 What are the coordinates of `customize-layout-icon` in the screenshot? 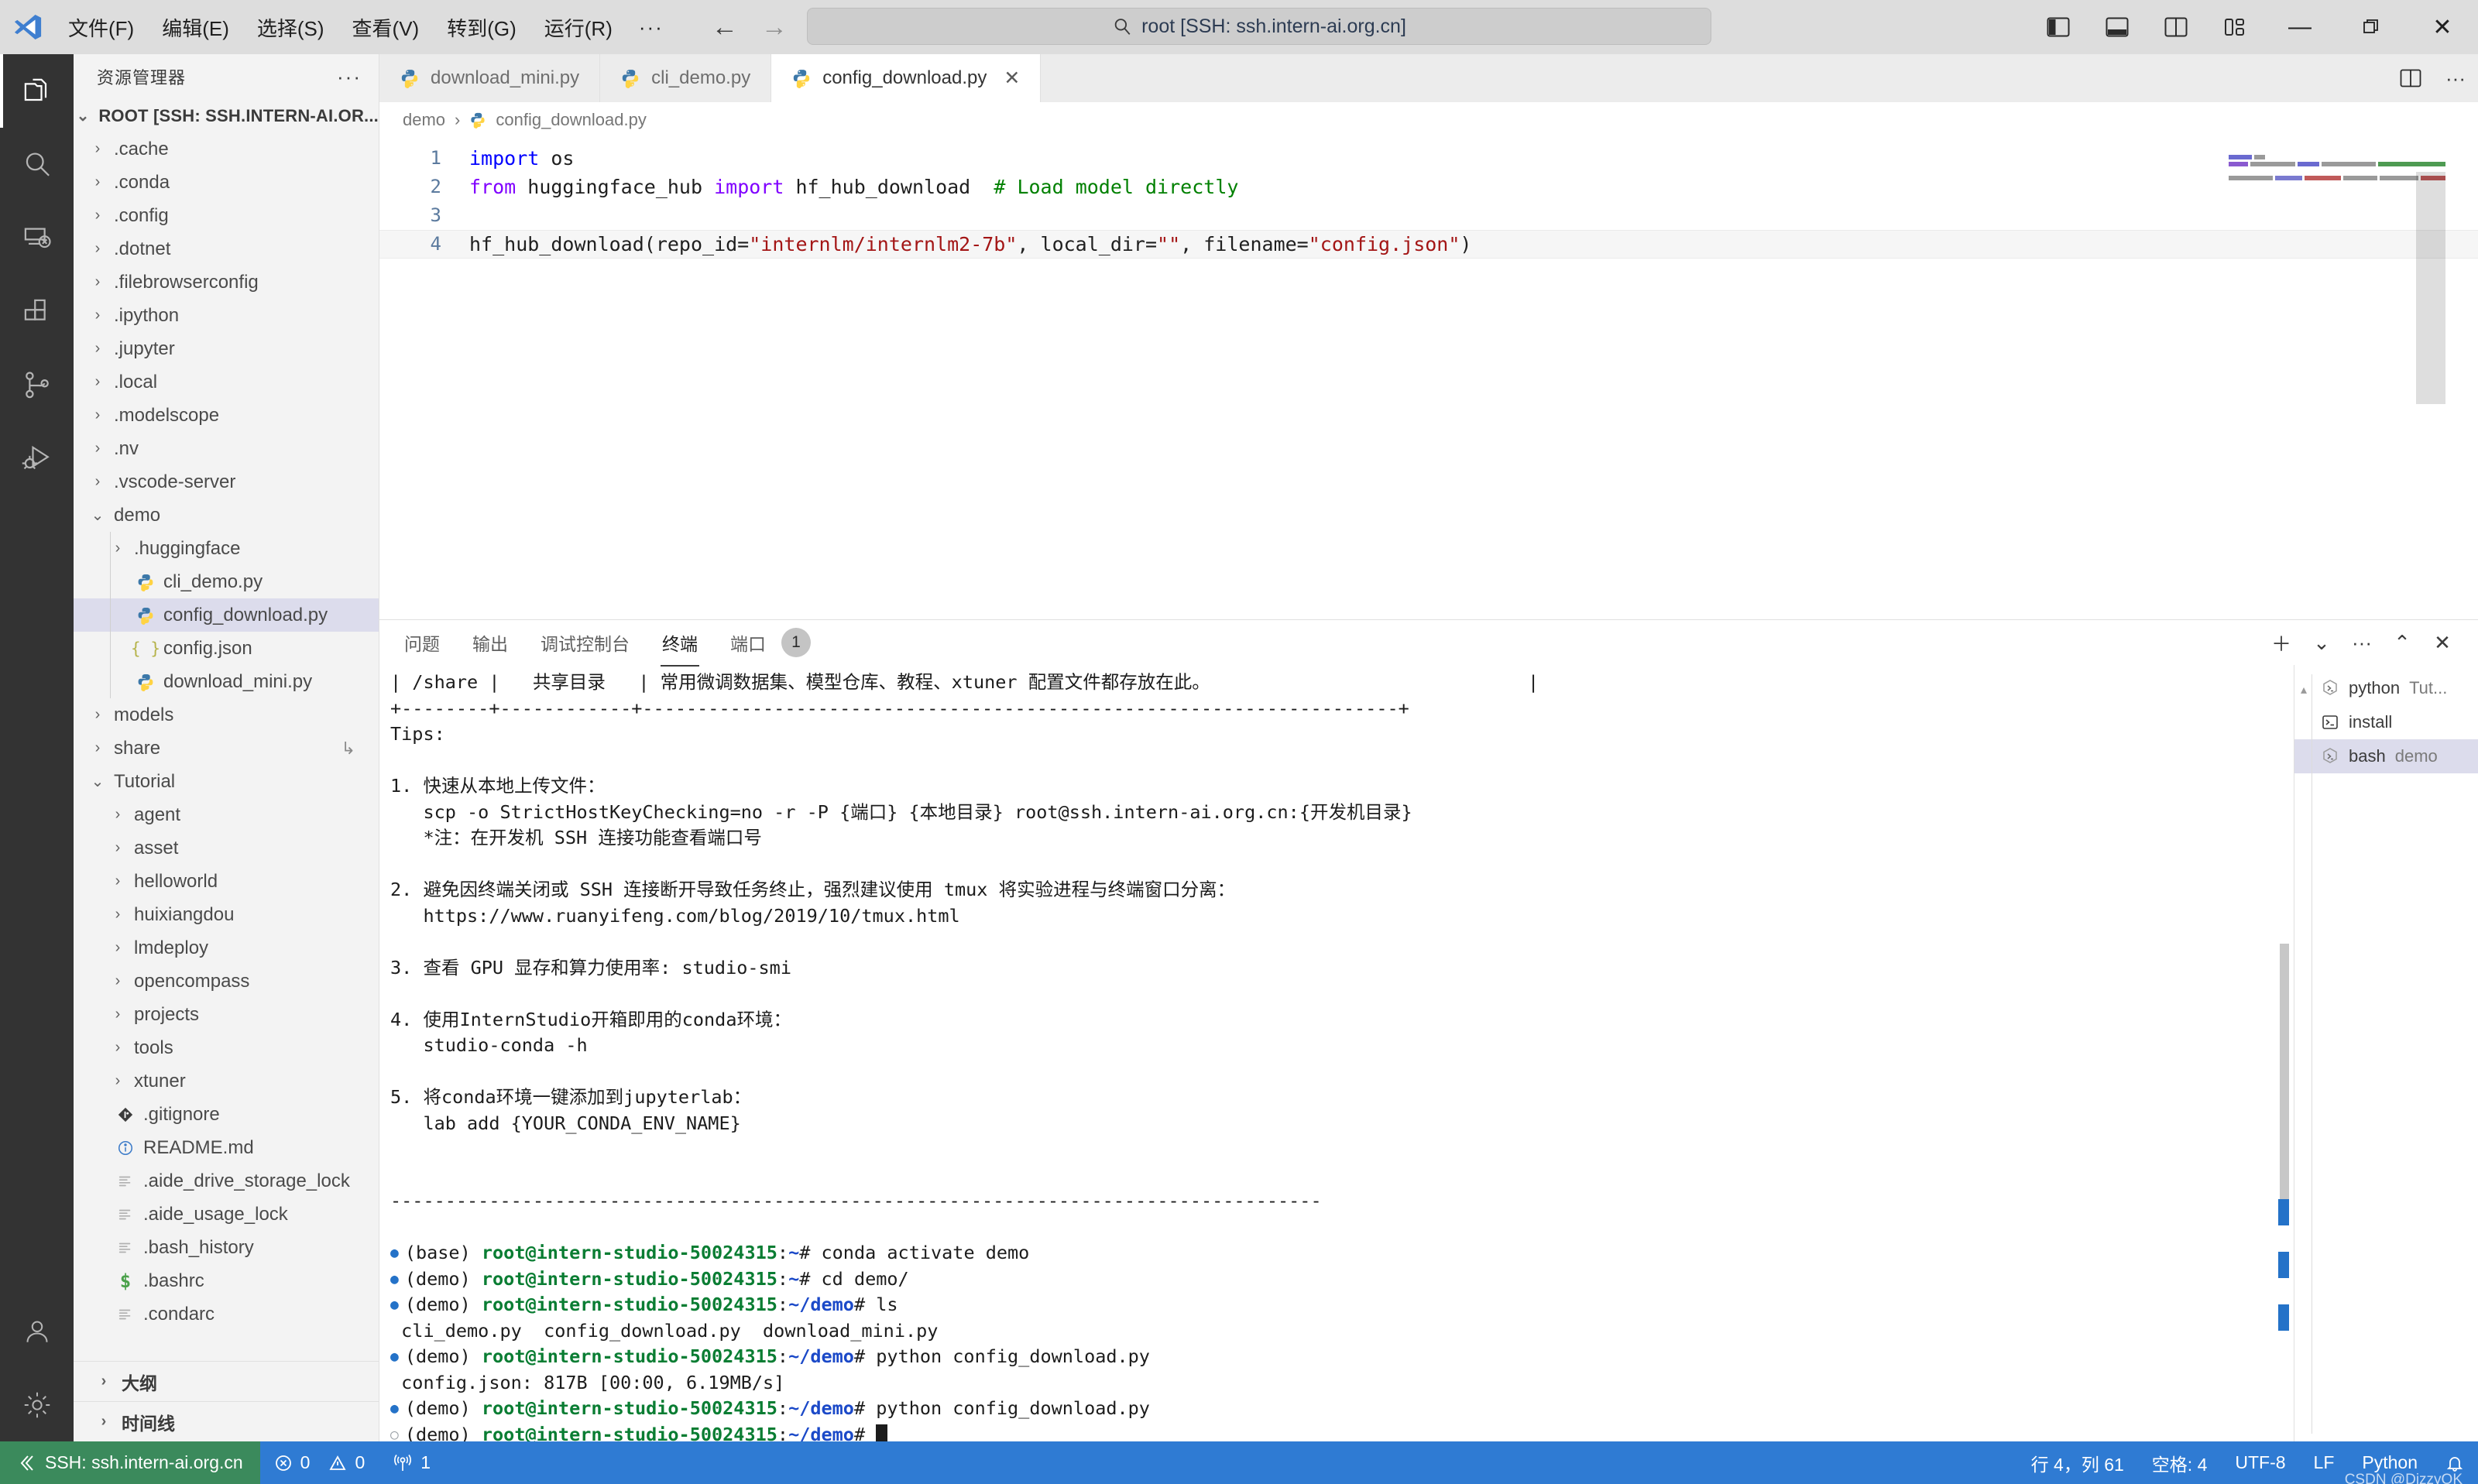 It's located at (2234, 27).